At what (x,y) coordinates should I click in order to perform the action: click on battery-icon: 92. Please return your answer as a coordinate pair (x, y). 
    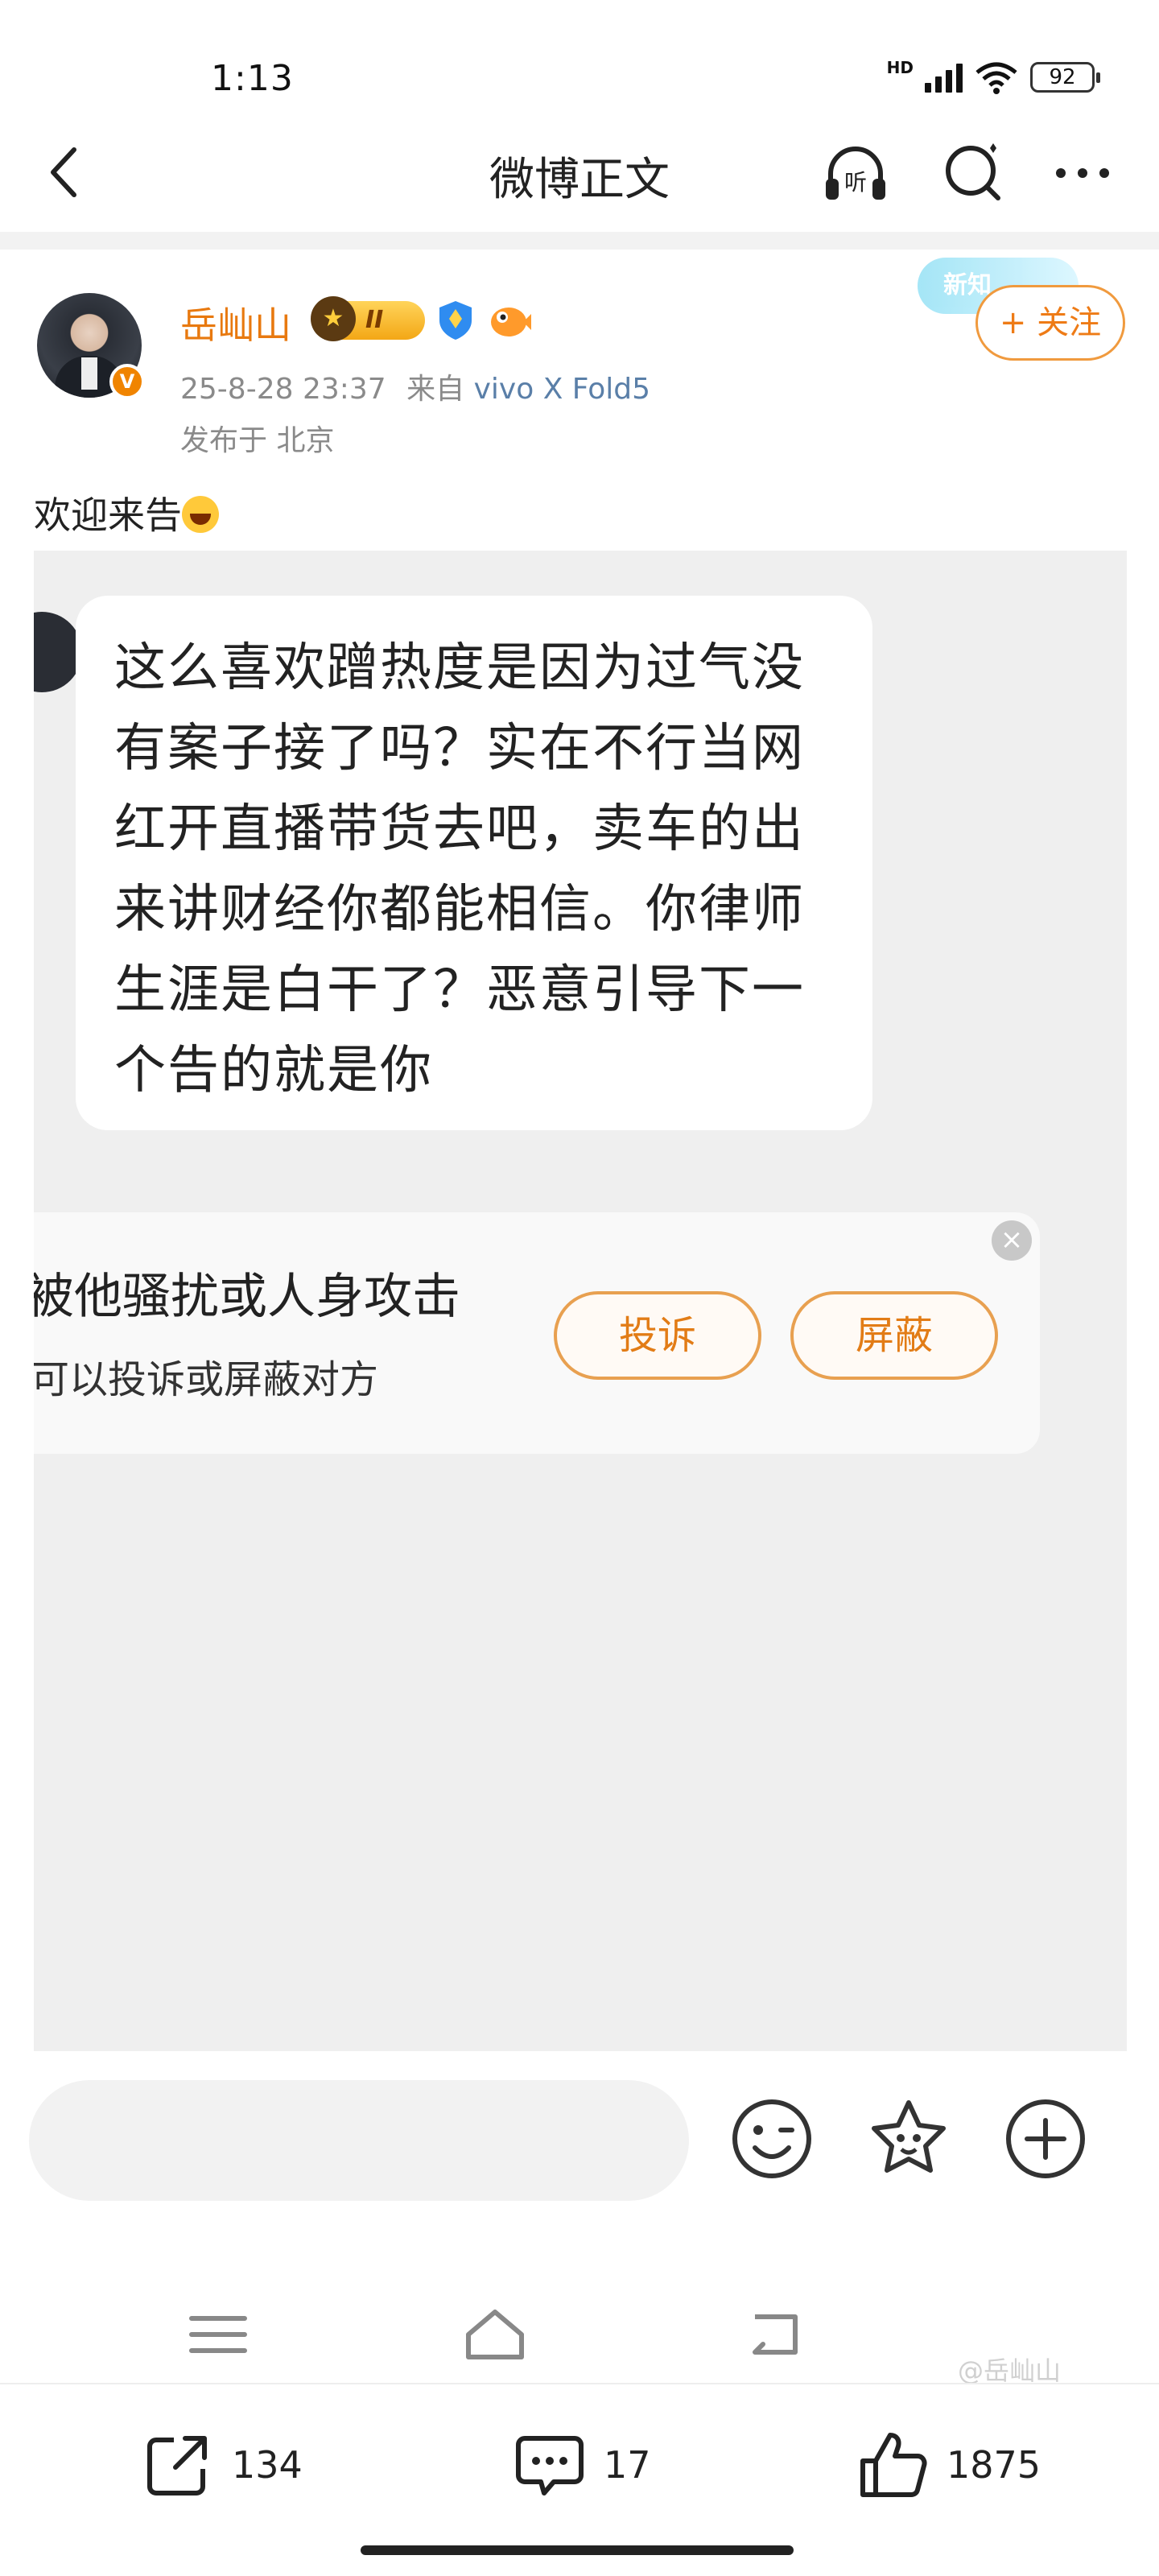
    Looking at the image, I should click on (1065, 77).